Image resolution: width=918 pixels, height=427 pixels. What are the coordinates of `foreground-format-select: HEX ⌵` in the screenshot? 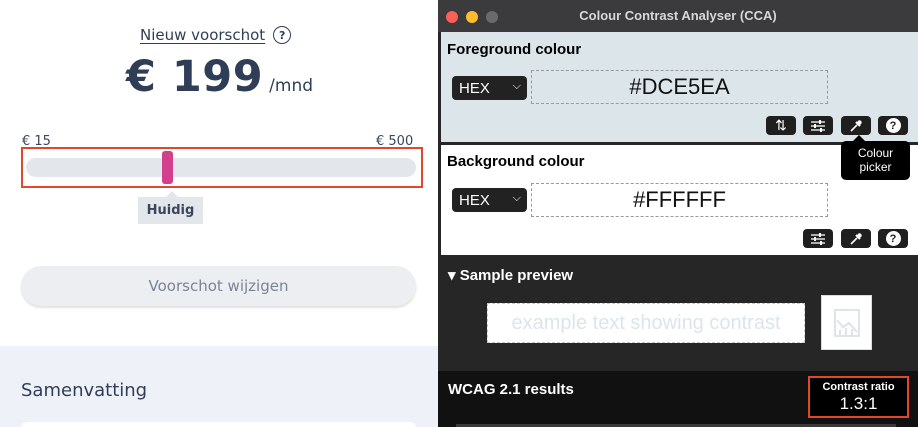 It's located at (489, 88).